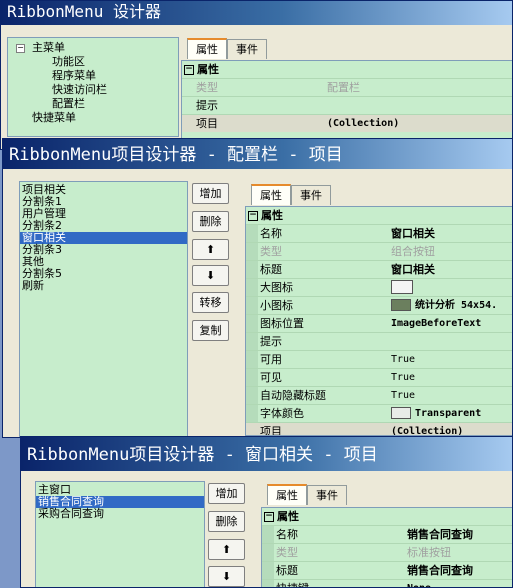 This screenshot has width=513, height=588. I want to click on color-swatch-icon, so click(401, 413).